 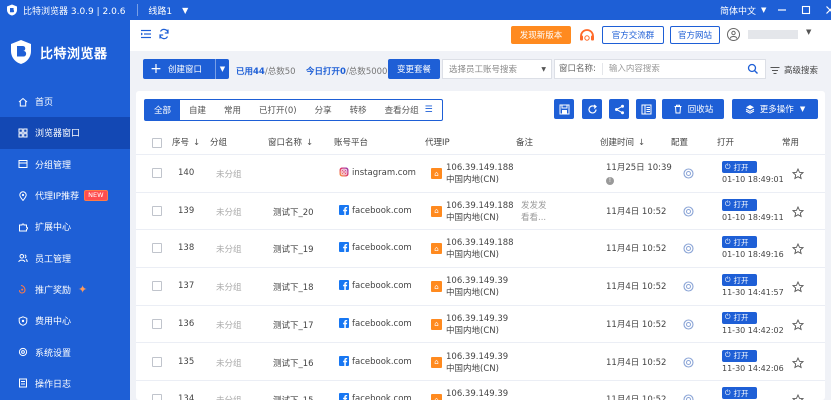 I want to click on avatar, so click(x=733, y=34).